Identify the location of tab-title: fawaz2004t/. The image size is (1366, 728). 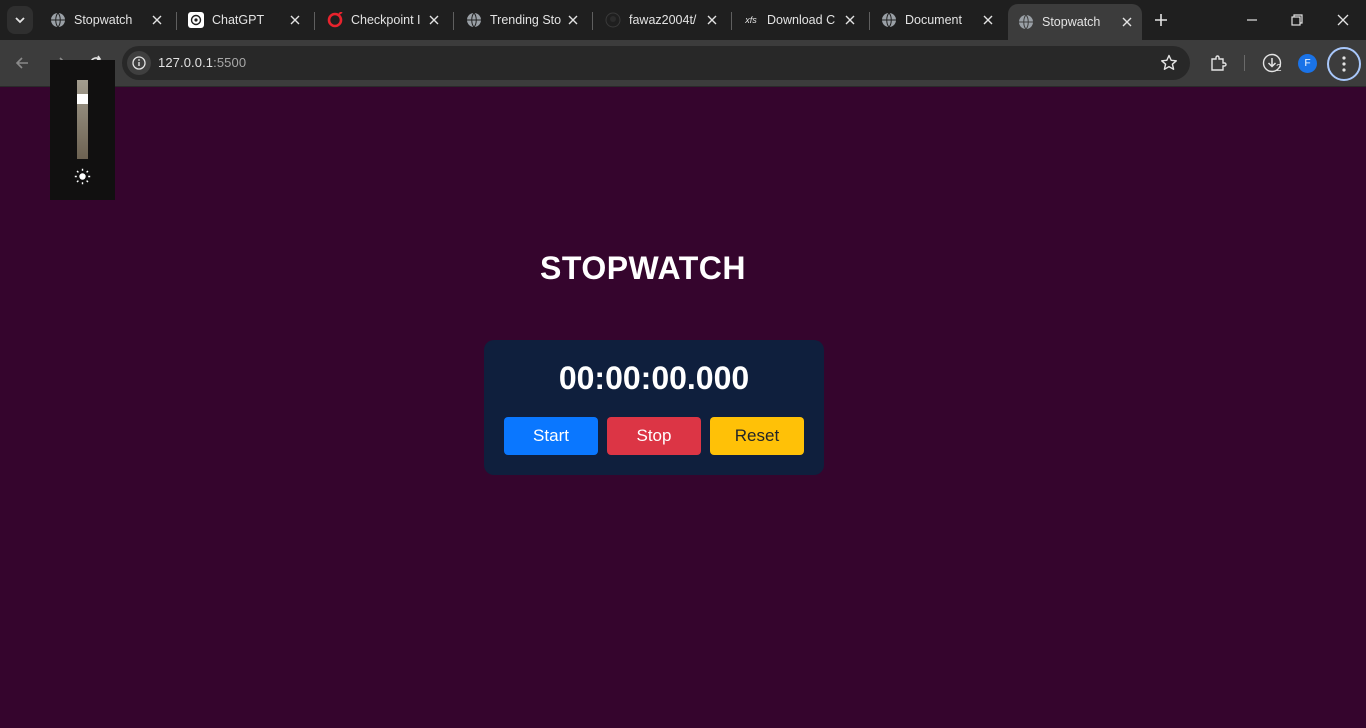
(663, 20).